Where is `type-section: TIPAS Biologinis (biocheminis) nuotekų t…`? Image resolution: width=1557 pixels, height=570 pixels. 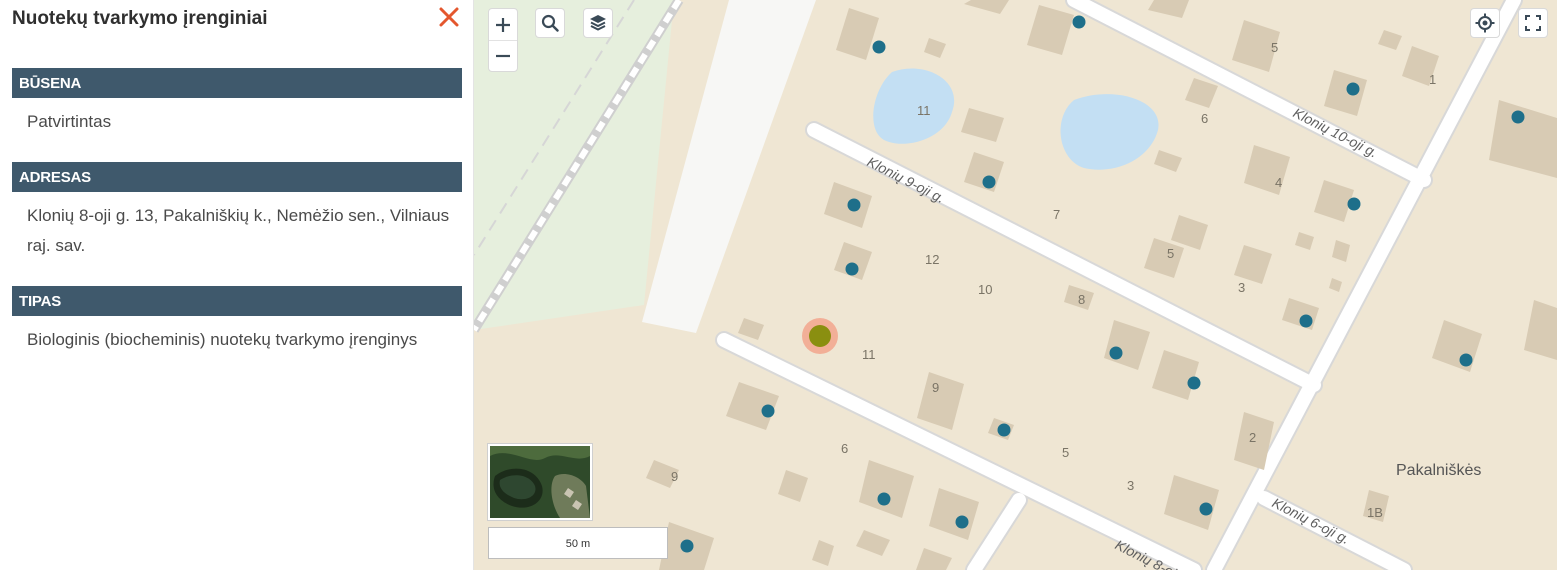 type-section: TIPAS Biologinis (biocheminis) nuotekų t… is located at coordinates (237, 320).